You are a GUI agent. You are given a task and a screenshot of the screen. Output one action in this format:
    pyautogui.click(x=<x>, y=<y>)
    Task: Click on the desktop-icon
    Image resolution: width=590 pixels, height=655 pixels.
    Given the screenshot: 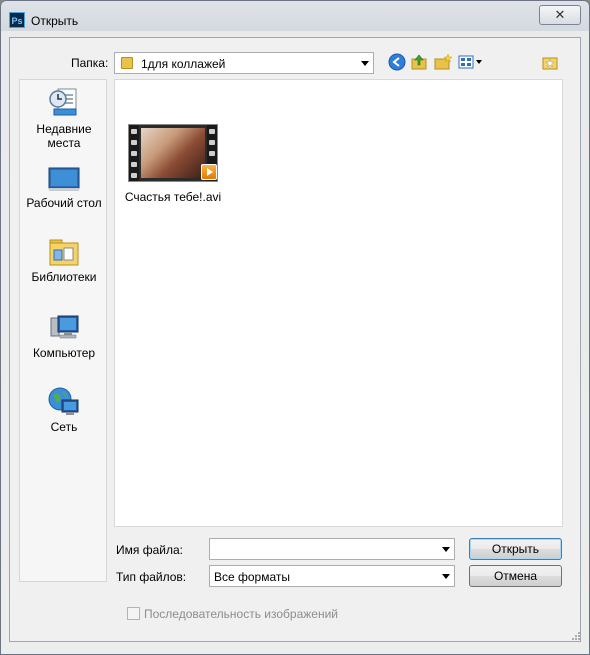 What is the action you would take?
    pyautogui.click(x=64, y=179)
    